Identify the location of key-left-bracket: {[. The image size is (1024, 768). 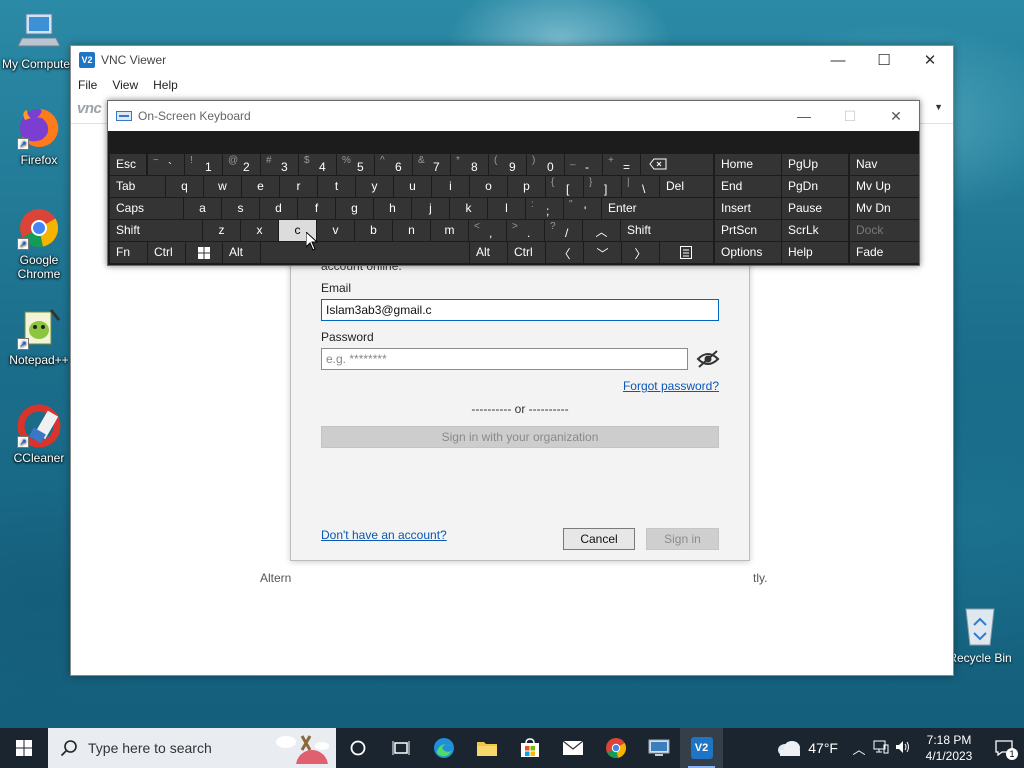
(564, 186).